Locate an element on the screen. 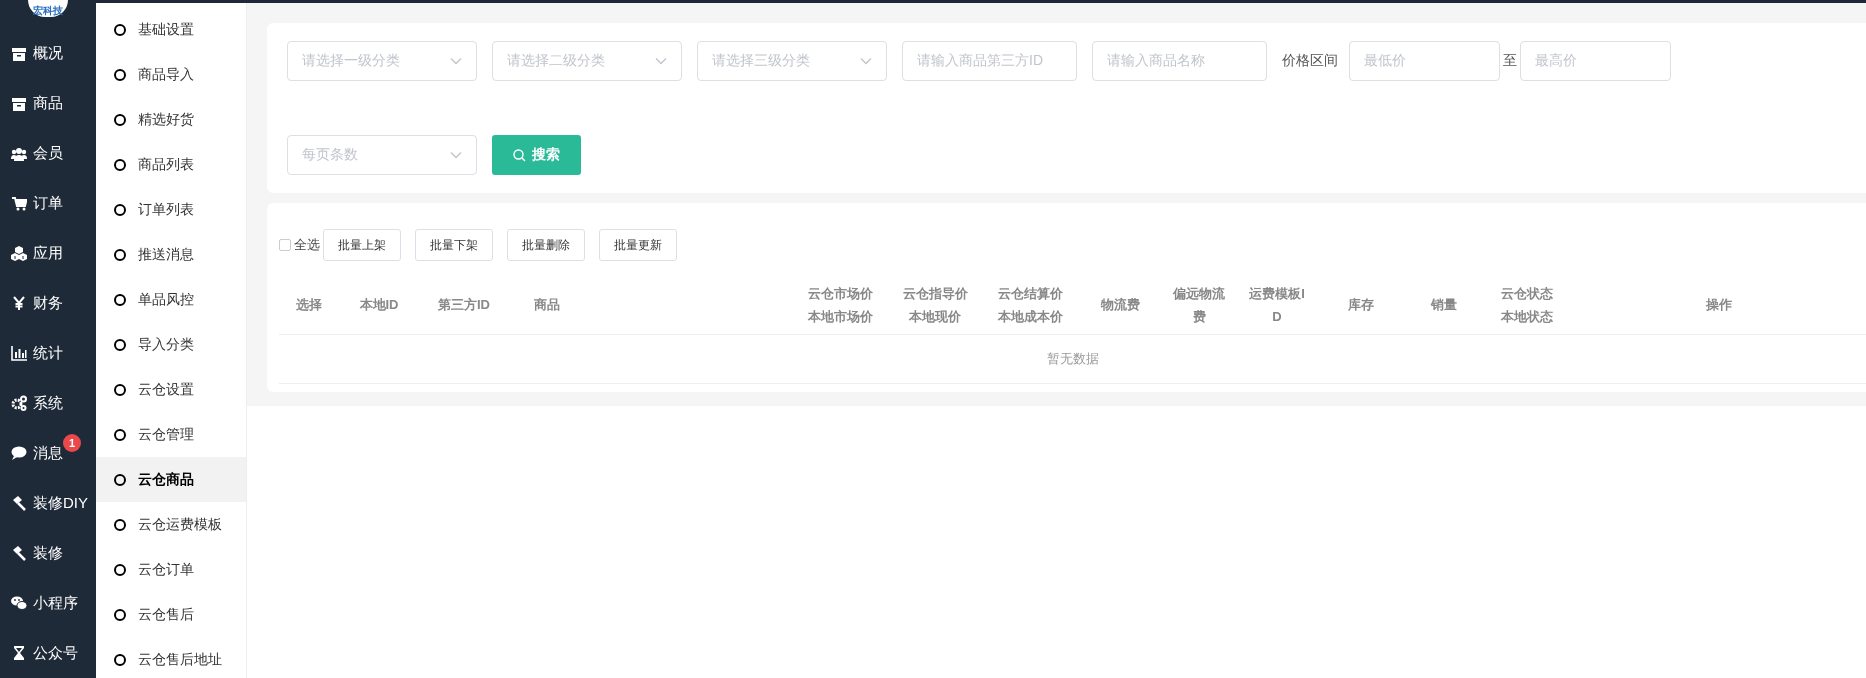 The image size is (1866, 678). submenu-item: 商品列表 is located at coordinates (171, 164).